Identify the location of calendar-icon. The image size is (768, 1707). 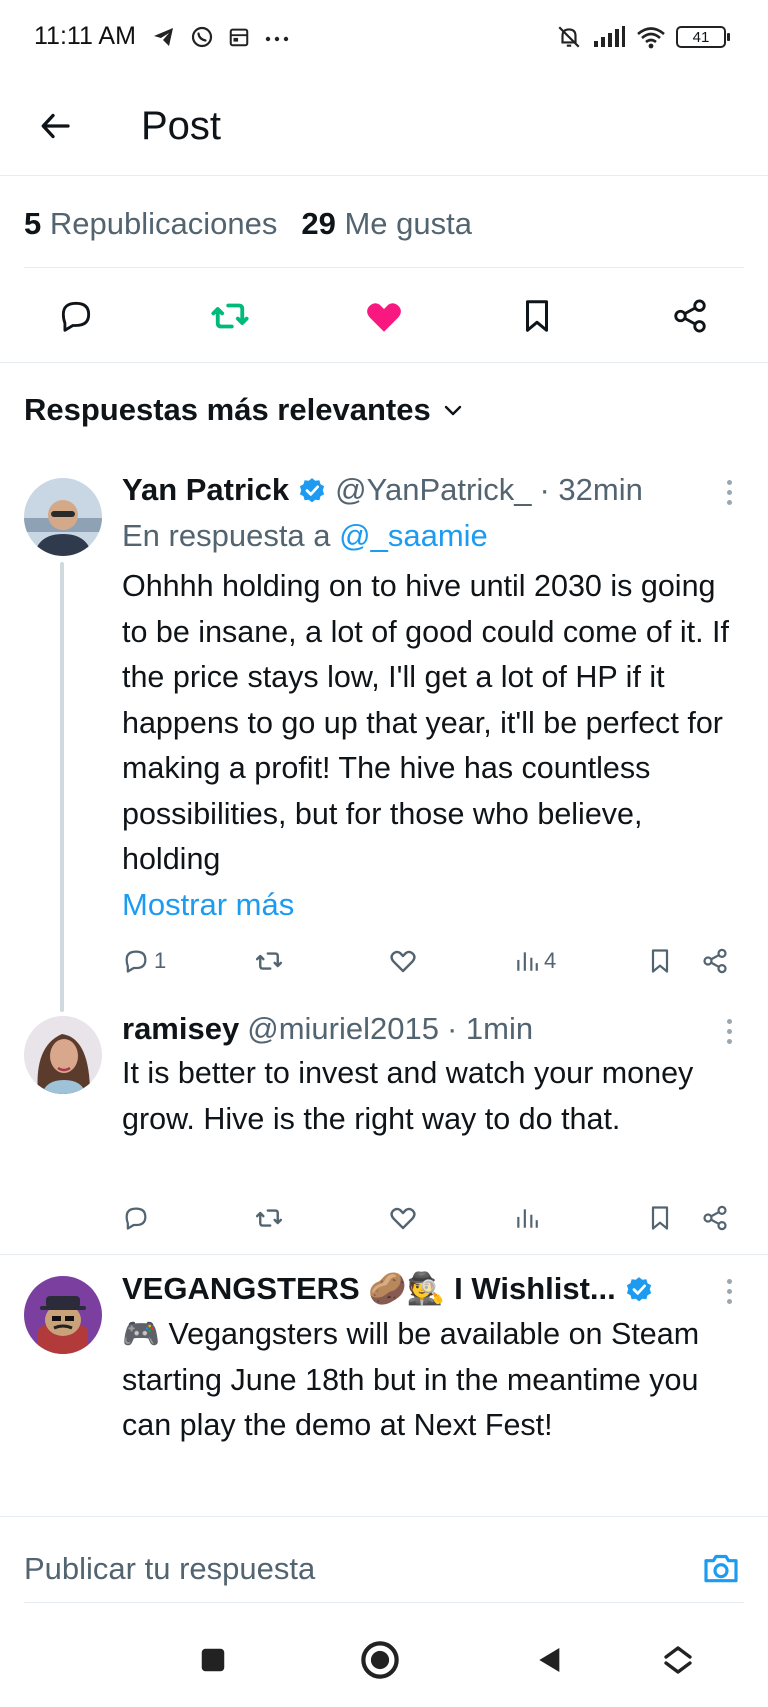
(239, 37).